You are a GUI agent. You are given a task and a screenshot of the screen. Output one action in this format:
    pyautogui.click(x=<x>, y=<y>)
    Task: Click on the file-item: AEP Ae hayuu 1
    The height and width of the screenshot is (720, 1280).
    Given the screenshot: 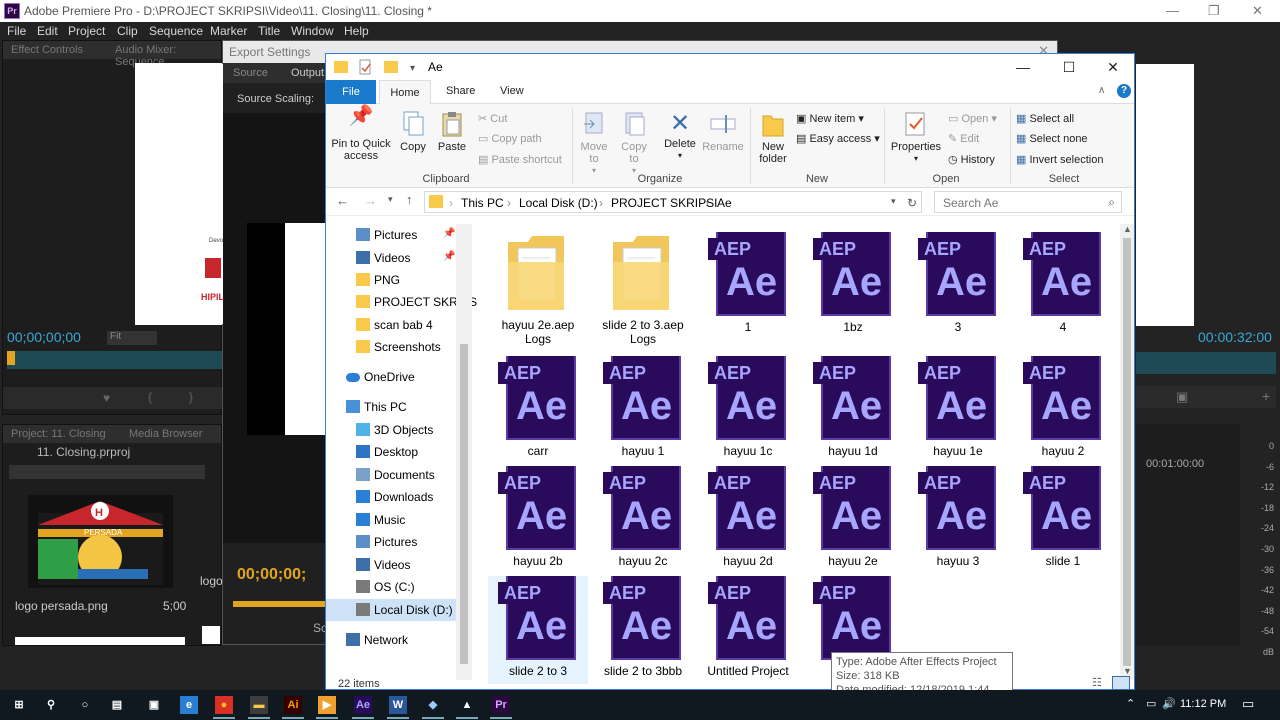 What is the action you would take?
    pyautogui.click(x=643, y=411)
    